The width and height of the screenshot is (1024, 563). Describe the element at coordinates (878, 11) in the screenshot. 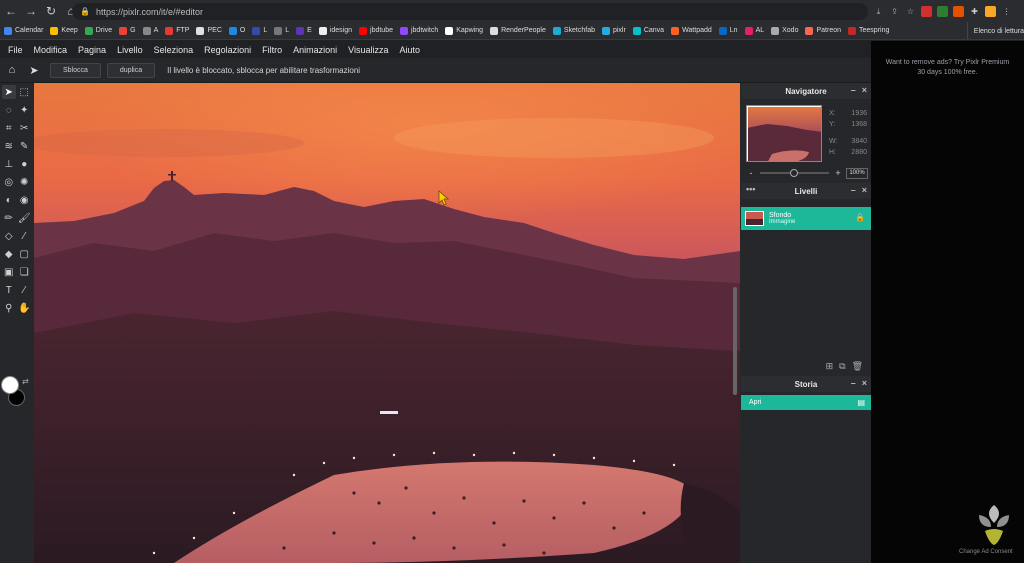

I see `download-icon: ⤓` at that location.